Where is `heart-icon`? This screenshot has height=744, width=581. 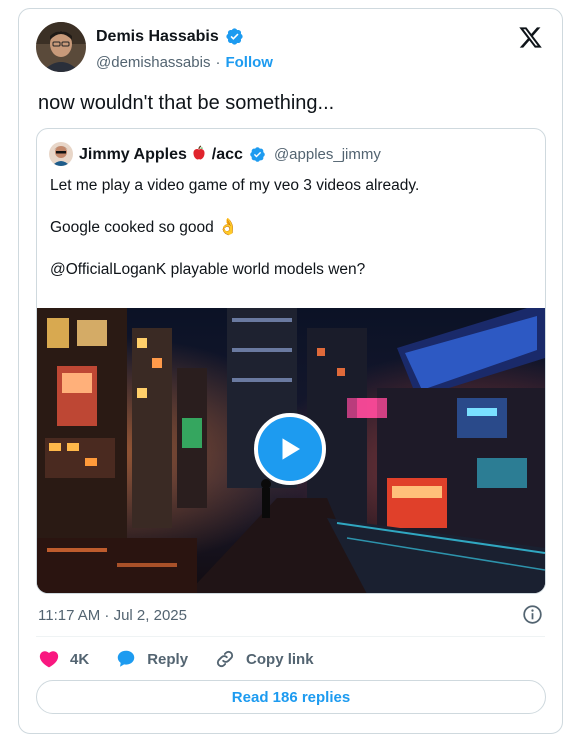
heart-icon is located at coordinates (49, 659).